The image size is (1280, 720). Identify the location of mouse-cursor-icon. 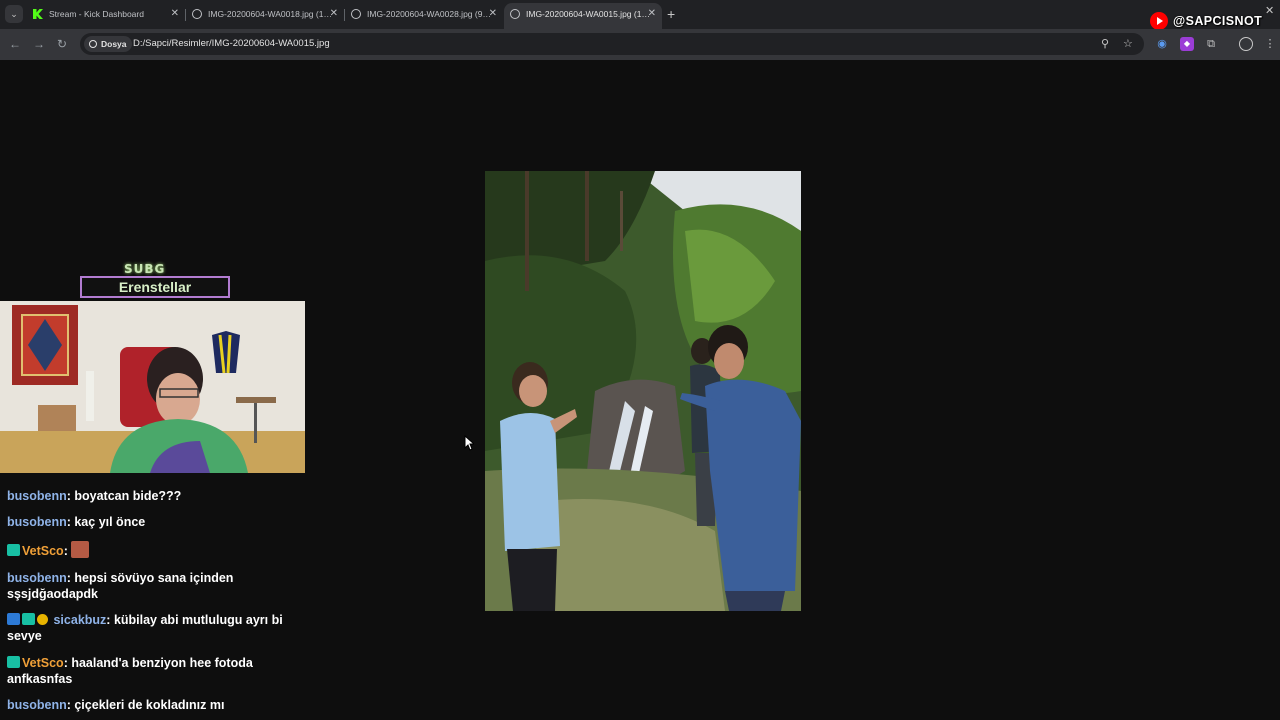
(469, 443).